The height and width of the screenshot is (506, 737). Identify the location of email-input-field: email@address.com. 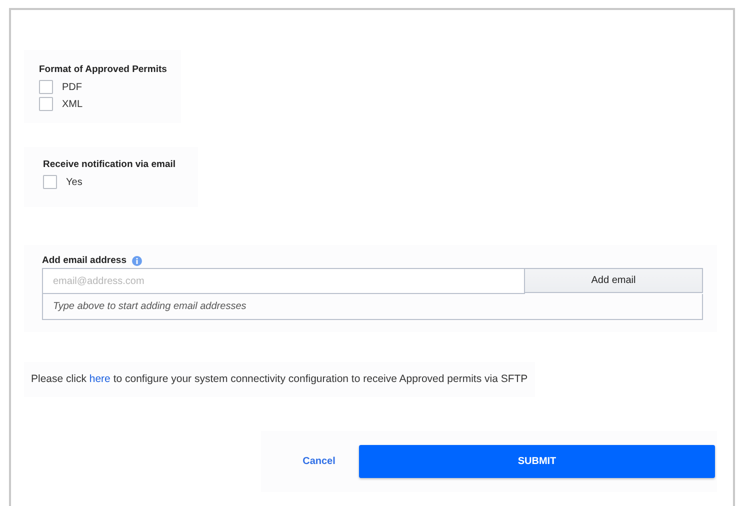
(283, 281).